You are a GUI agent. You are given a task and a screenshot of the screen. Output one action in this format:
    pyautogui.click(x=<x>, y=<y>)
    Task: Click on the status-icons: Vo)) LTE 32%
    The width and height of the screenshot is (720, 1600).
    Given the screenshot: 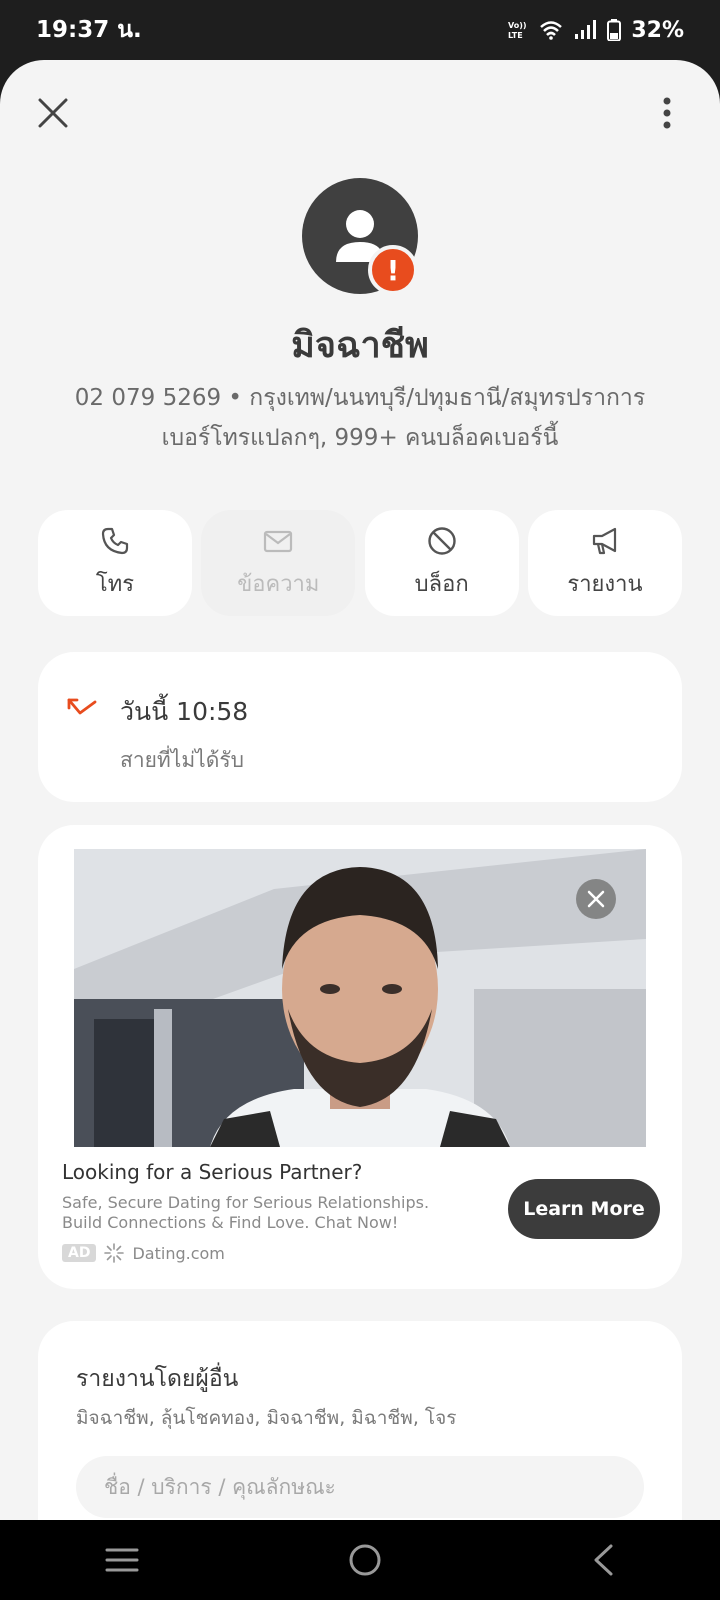 What is the action you would take?
    pyautogui.click(x=595, y=30)
    